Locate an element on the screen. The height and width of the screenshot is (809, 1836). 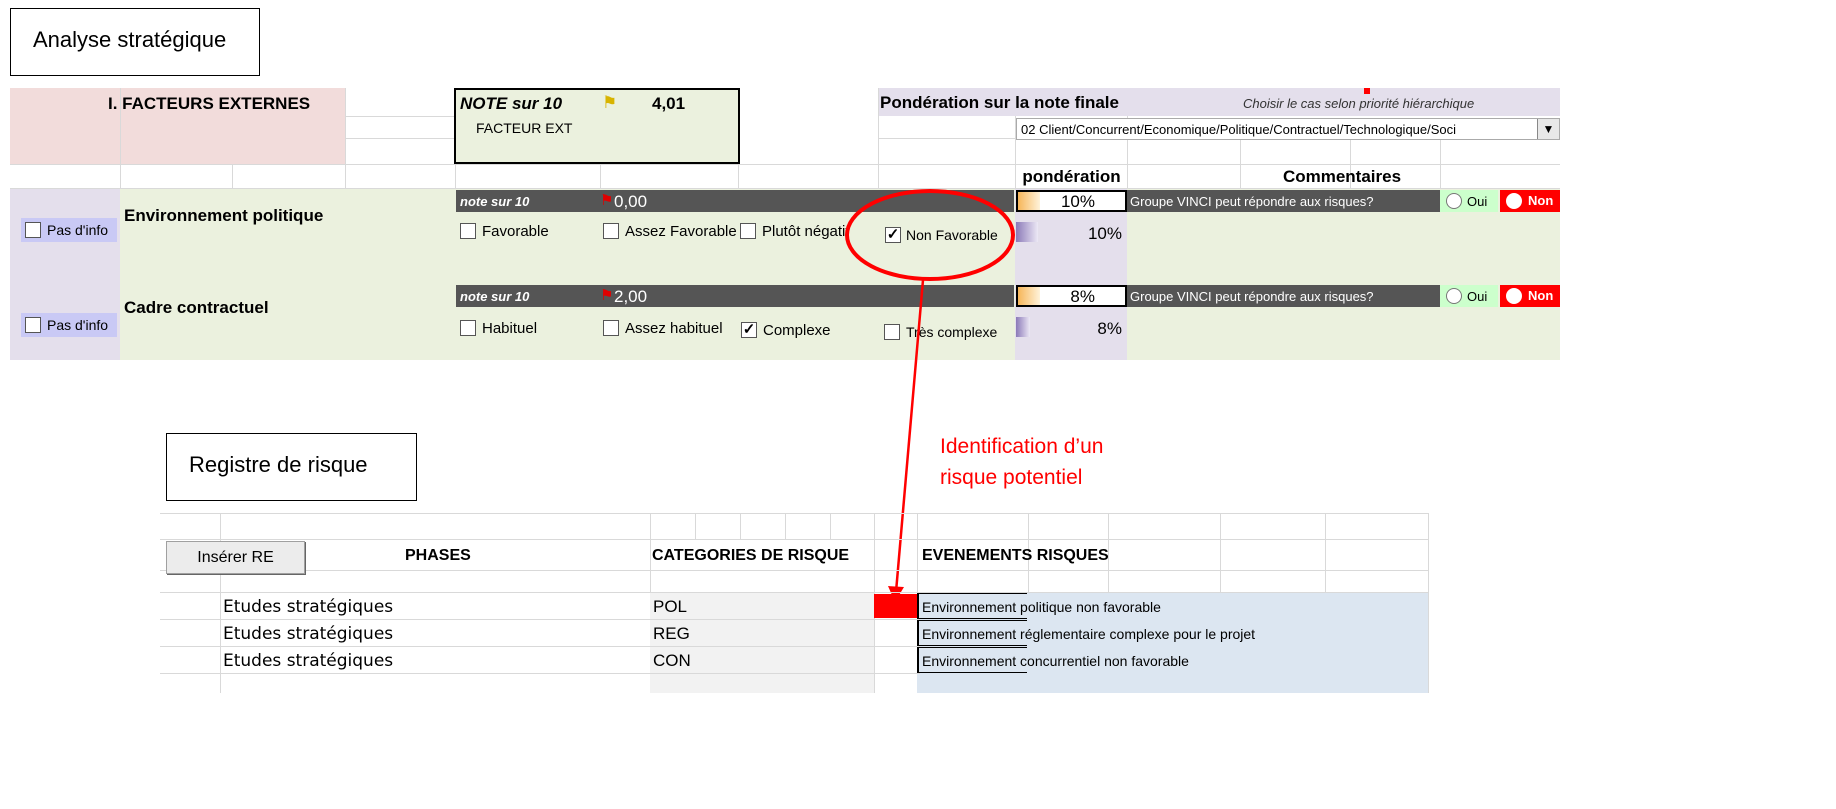
register-title: Registre de risque is located at coordinates (278, 464).